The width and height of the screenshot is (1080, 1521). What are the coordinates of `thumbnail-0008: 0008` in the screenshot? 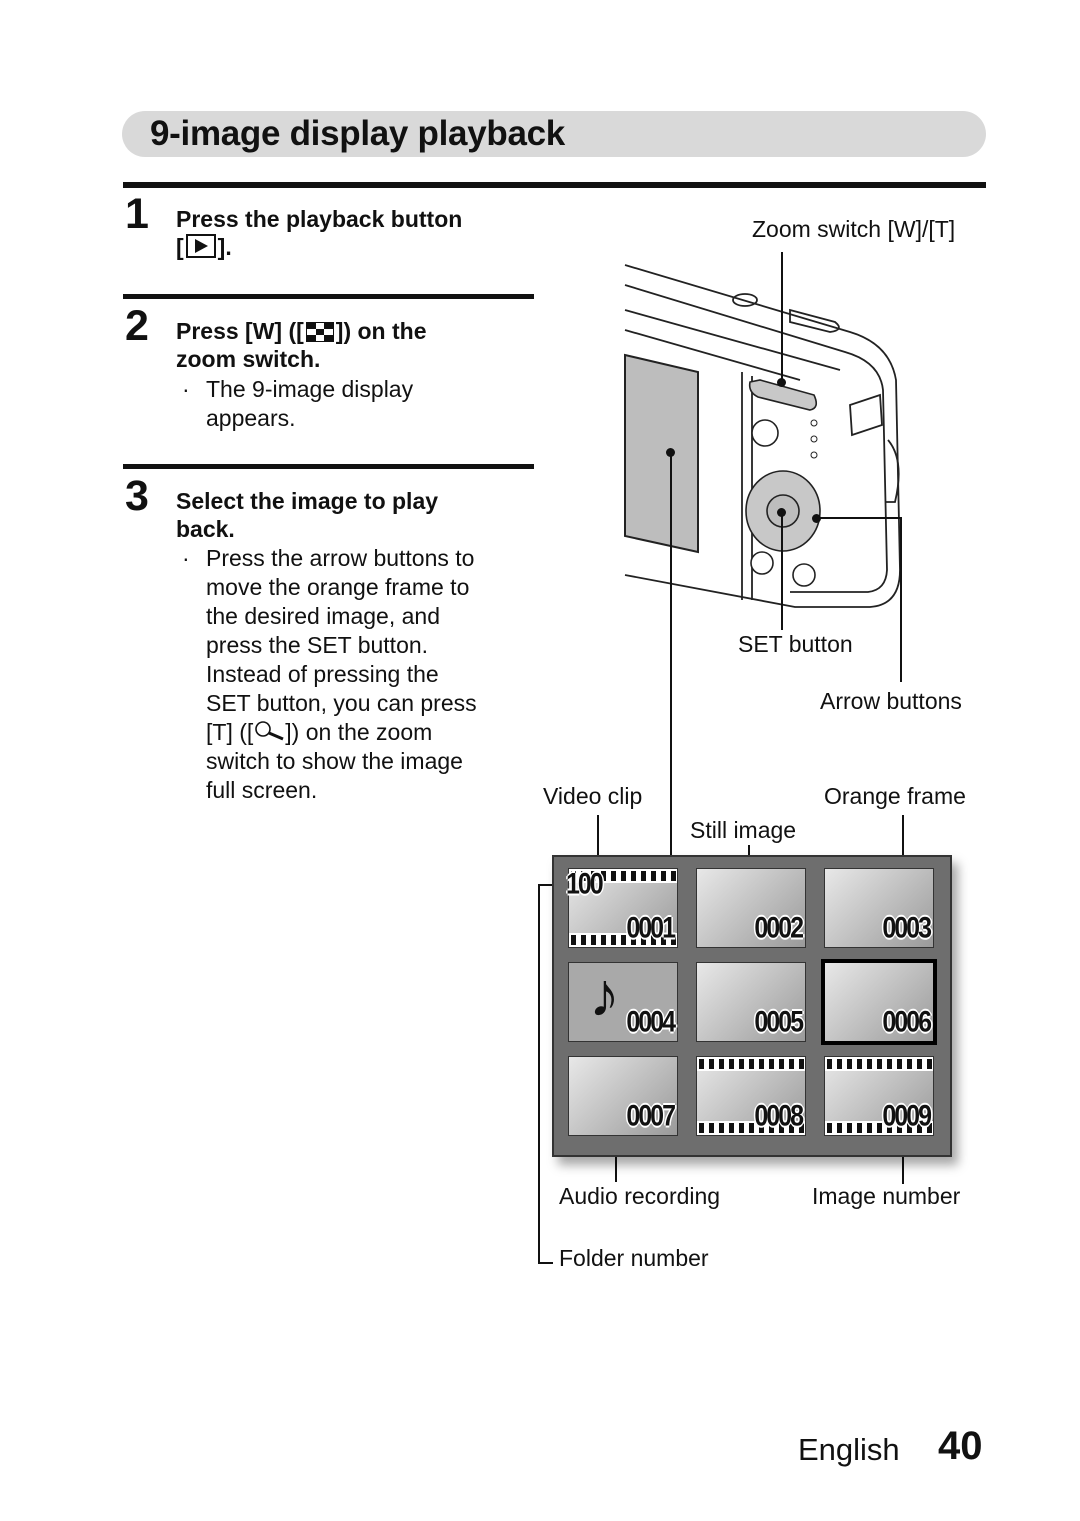 It's located at (751, 1096).